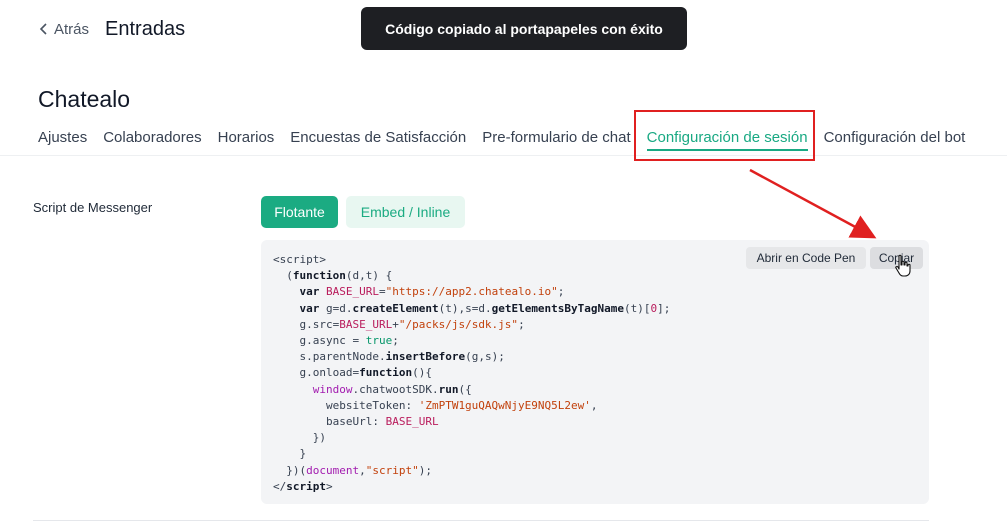 This screenshot has height=529, width=1007. Describe the element at coordinates (145, 28) in the screenshot. I see `page-title: Entradas` at that location.